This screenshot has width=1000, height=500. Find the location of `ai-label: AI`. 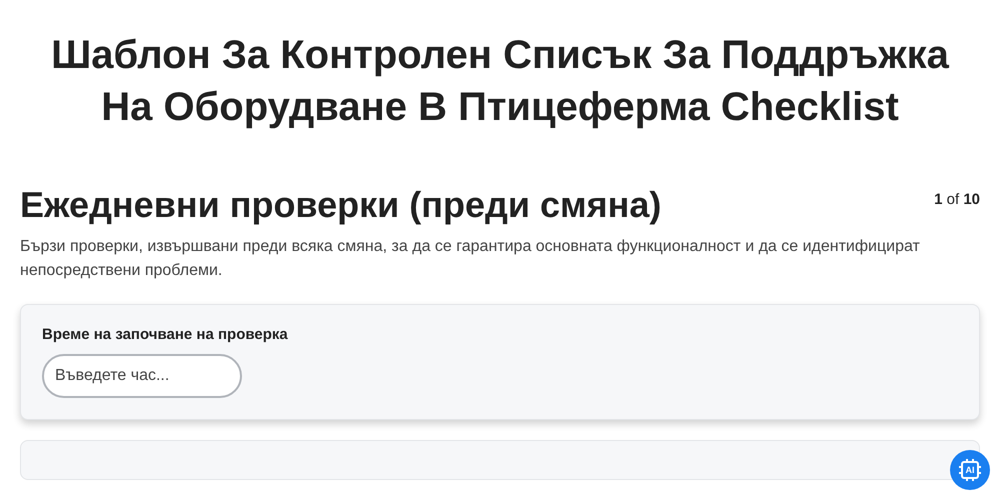

ai-label: AI is located at coordinates (970, 470).